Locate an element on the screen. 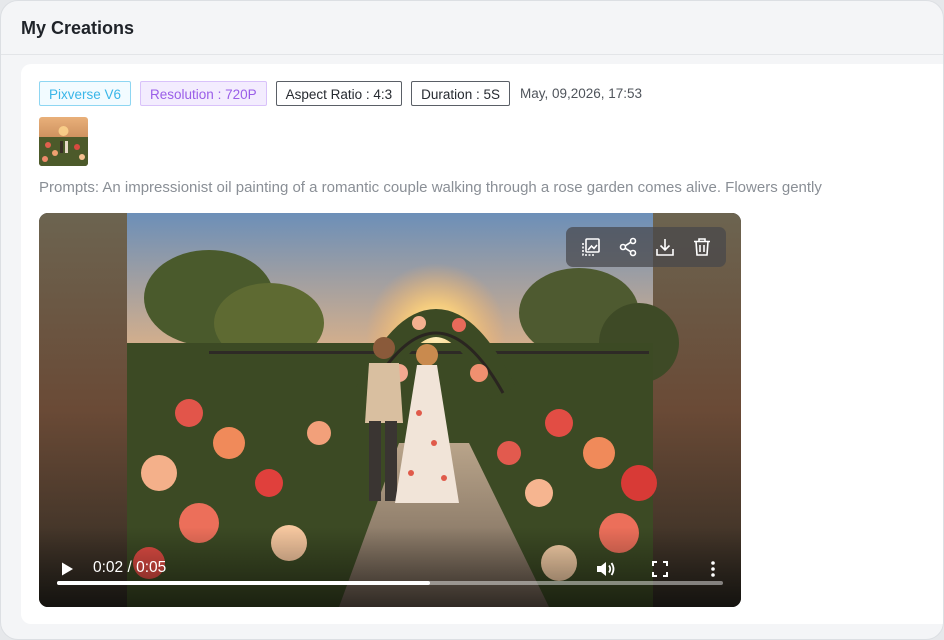  video-progress-fill is located at coordinates (243, 583).